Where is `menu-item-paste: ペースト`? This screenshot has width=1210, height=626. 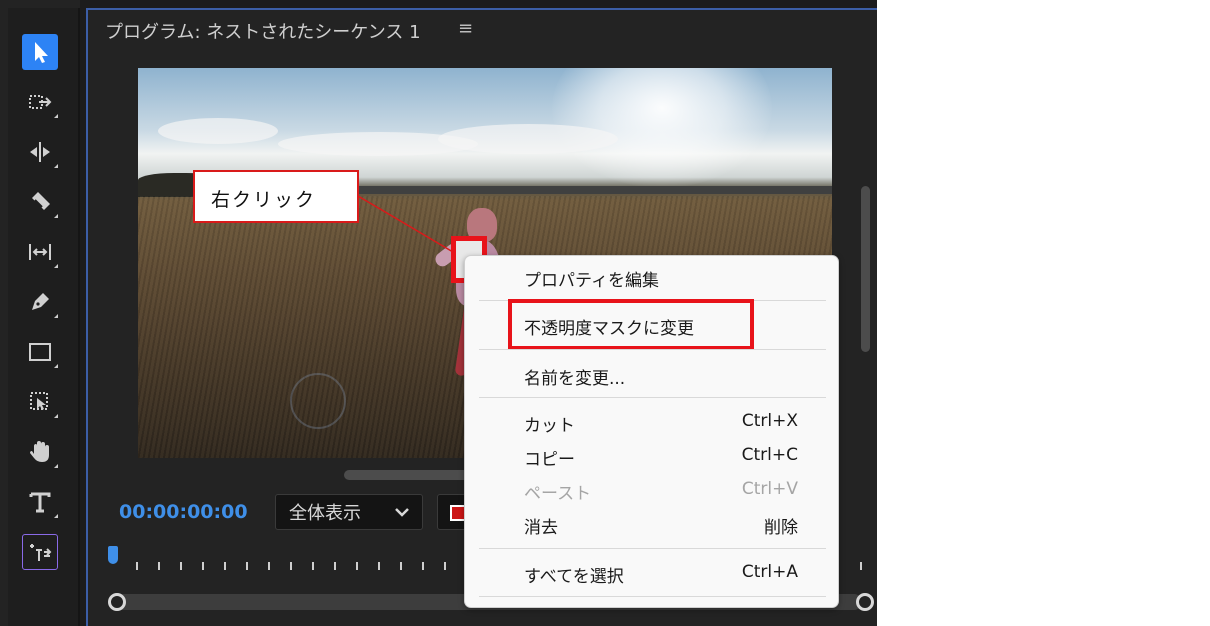
menu-item-paste: ペースト is located at coordinates (558, 494).